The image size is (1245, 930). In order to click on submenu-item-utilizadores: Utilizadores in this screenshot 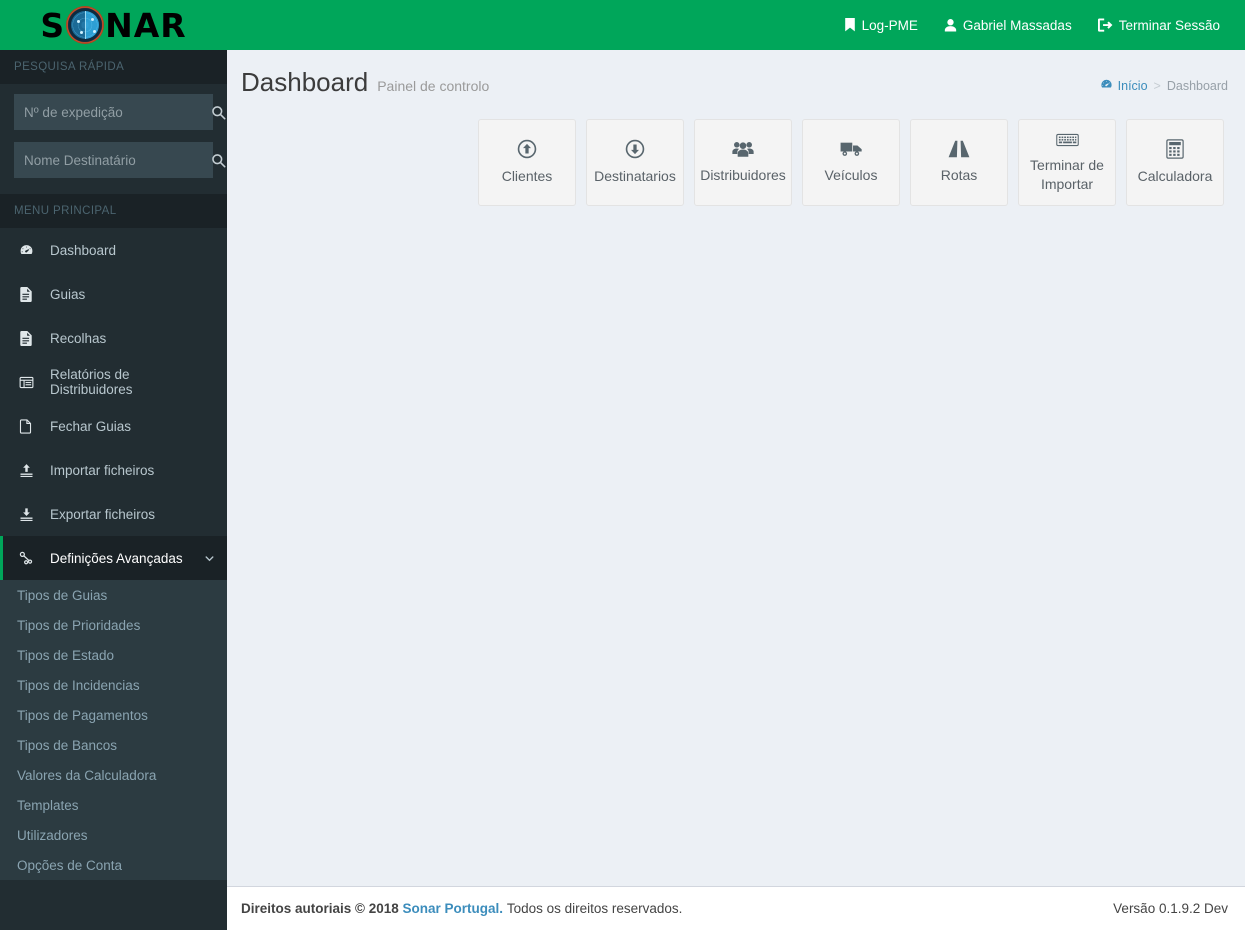, I will do `click(113, 835)`.